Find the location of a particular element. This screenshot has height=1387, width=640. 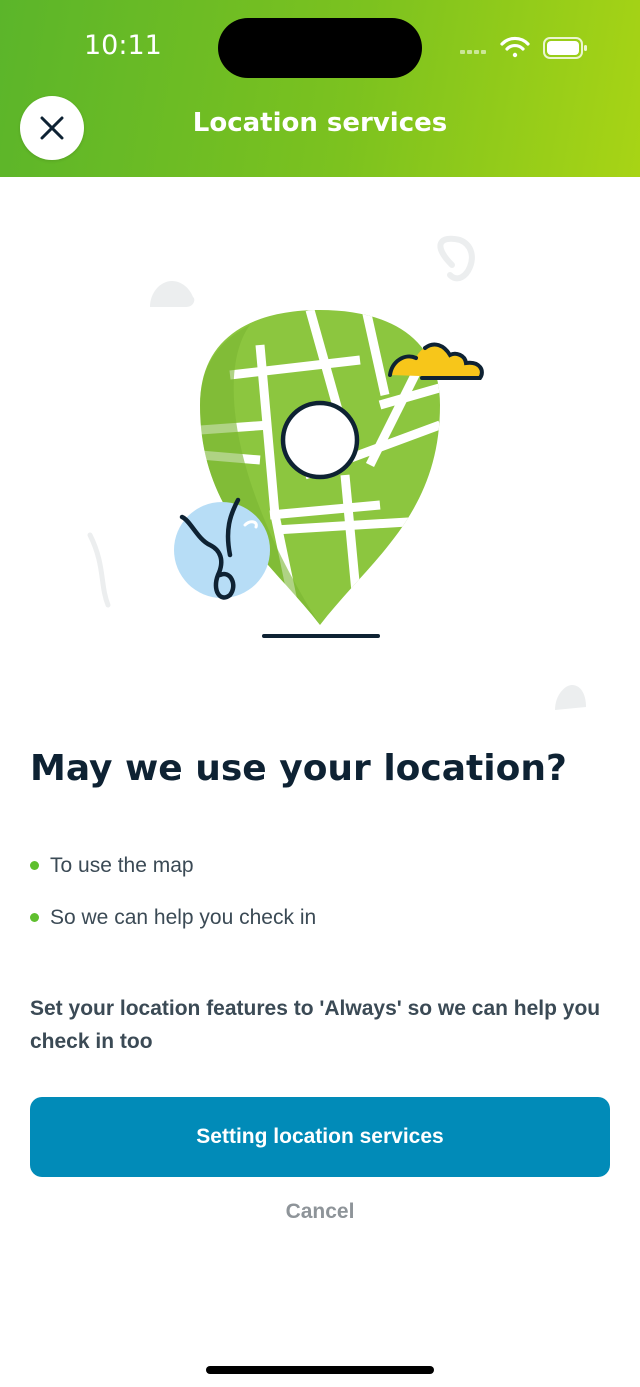

status-time: 10:11 is located at coordinates (123, 45).